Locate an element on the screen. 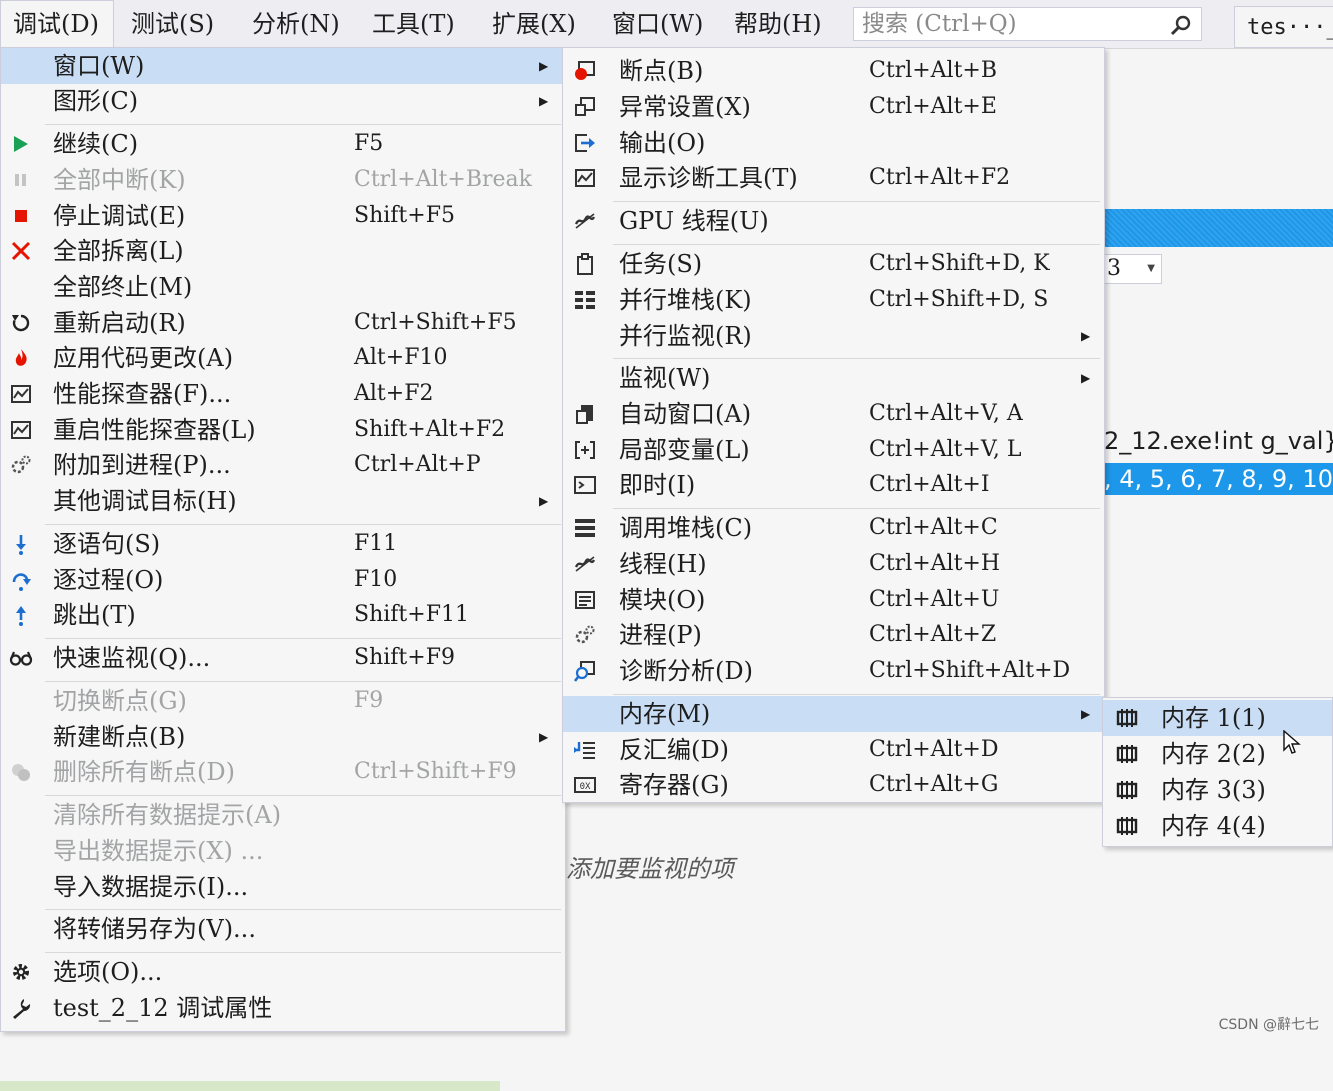  thread-combo: 3 ▼ is located at coordinates (1133, 269).